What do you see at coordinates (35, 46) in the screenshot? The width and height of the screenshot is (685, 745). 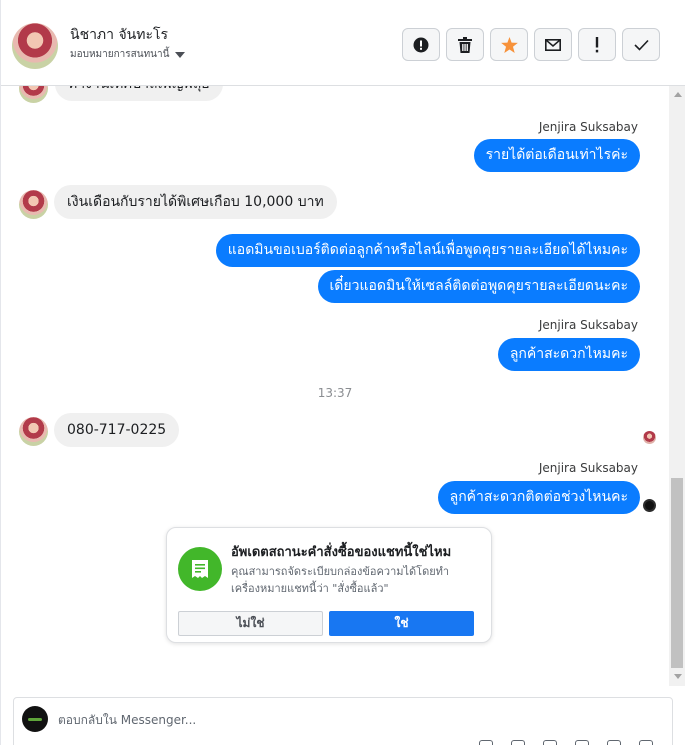 I see `contact-avatar` at bounding box center [35, 46].